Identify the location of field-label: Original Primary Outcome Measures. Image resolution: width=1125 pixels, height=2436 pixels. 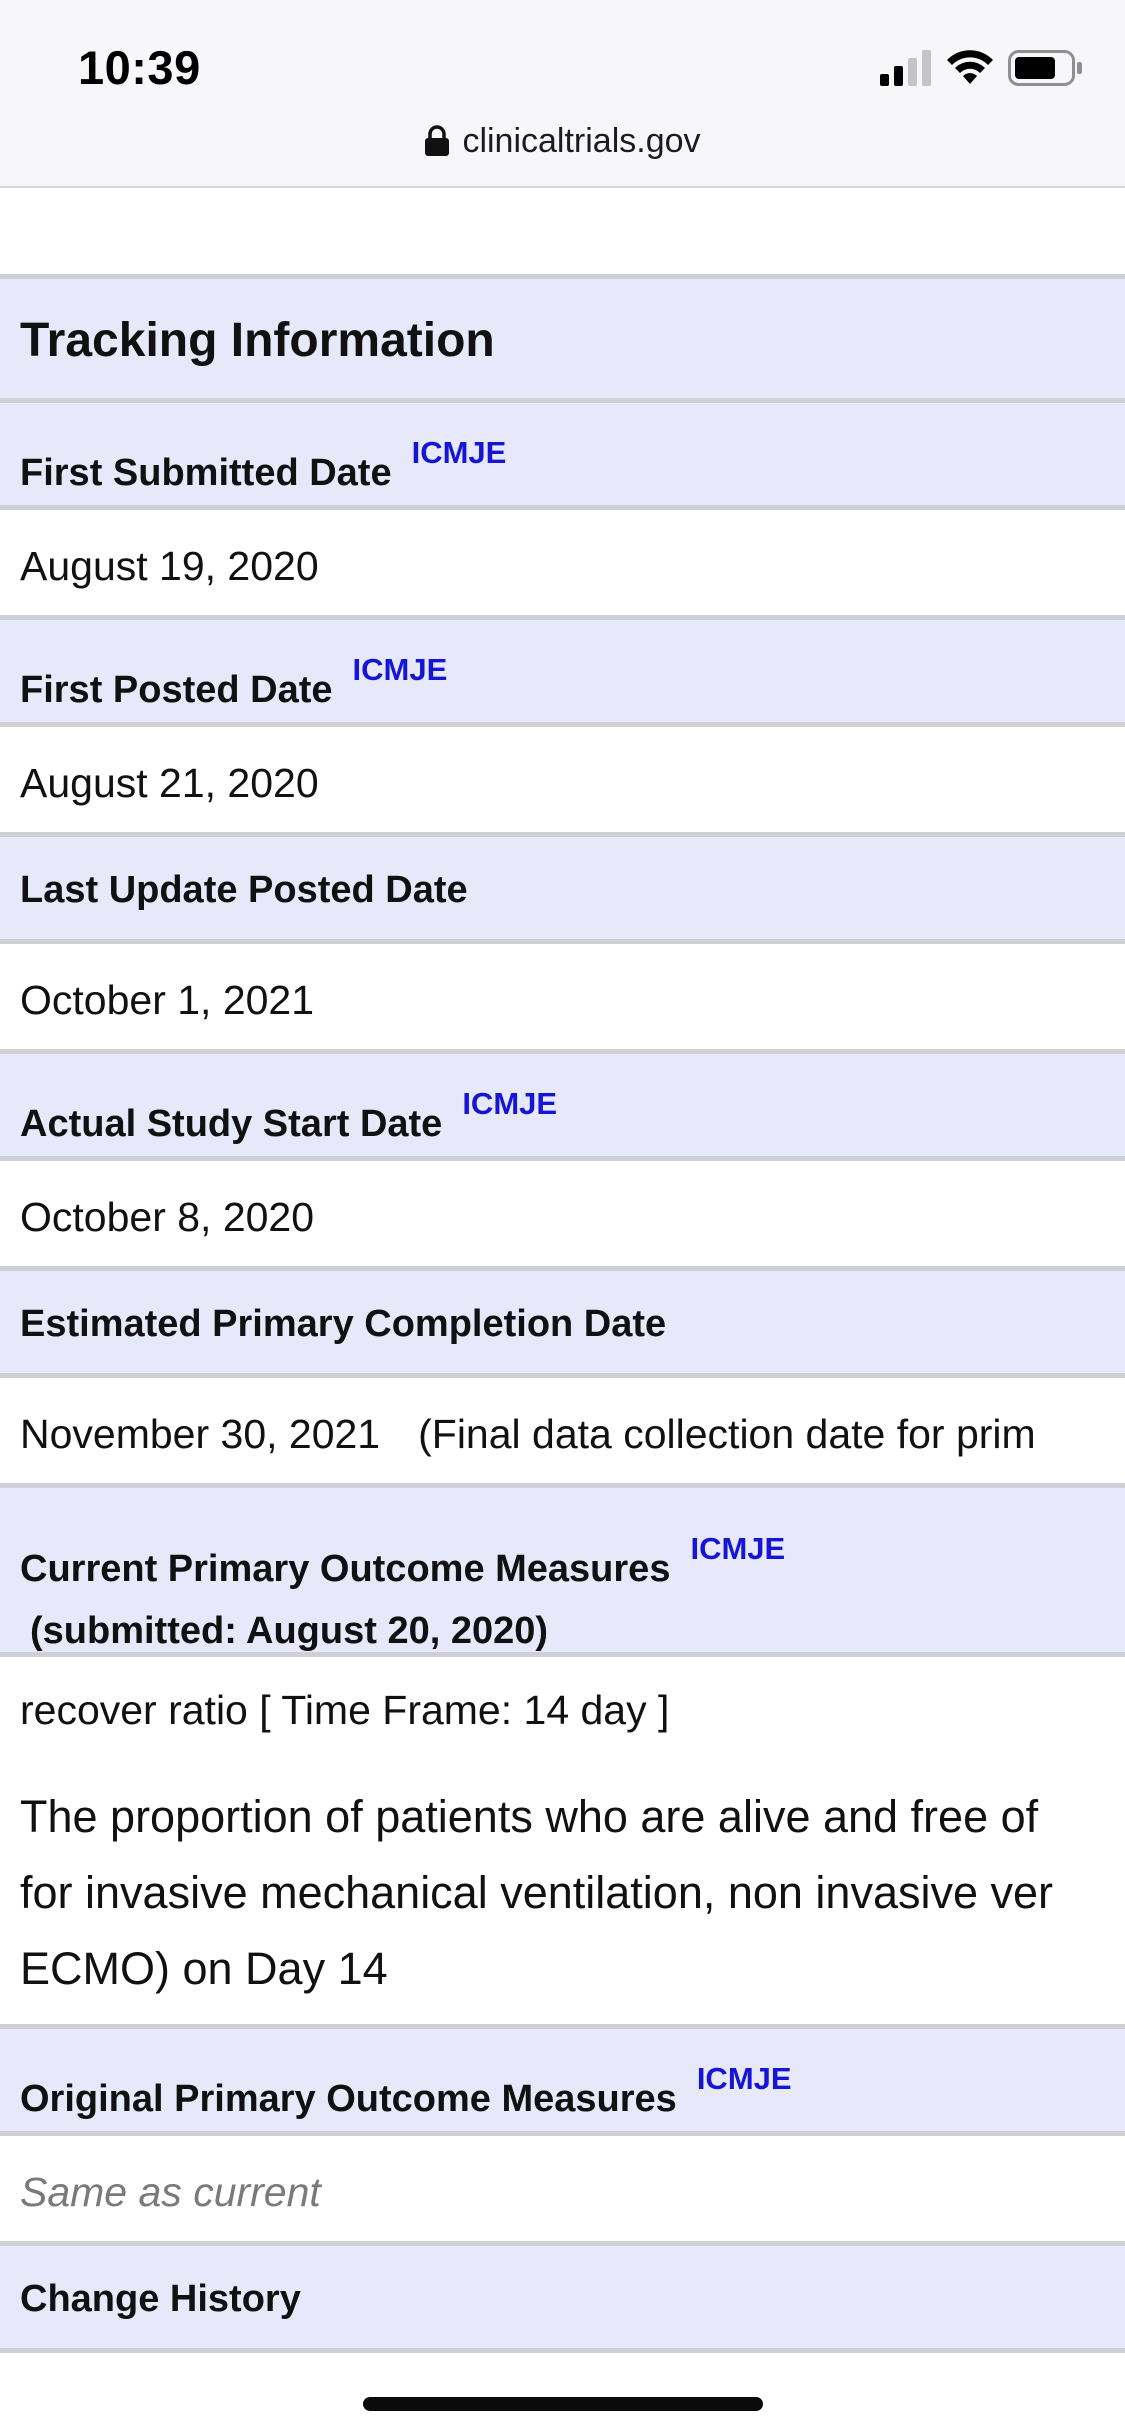
(348, 2099).